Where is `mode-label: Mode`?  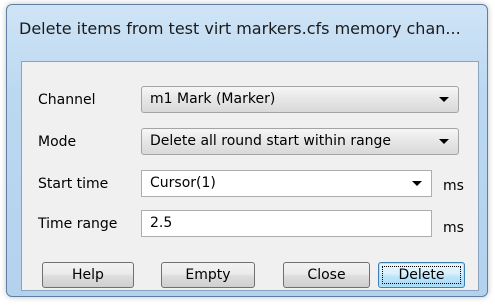 mode-label: Mode is located at coordinates (57, 142).